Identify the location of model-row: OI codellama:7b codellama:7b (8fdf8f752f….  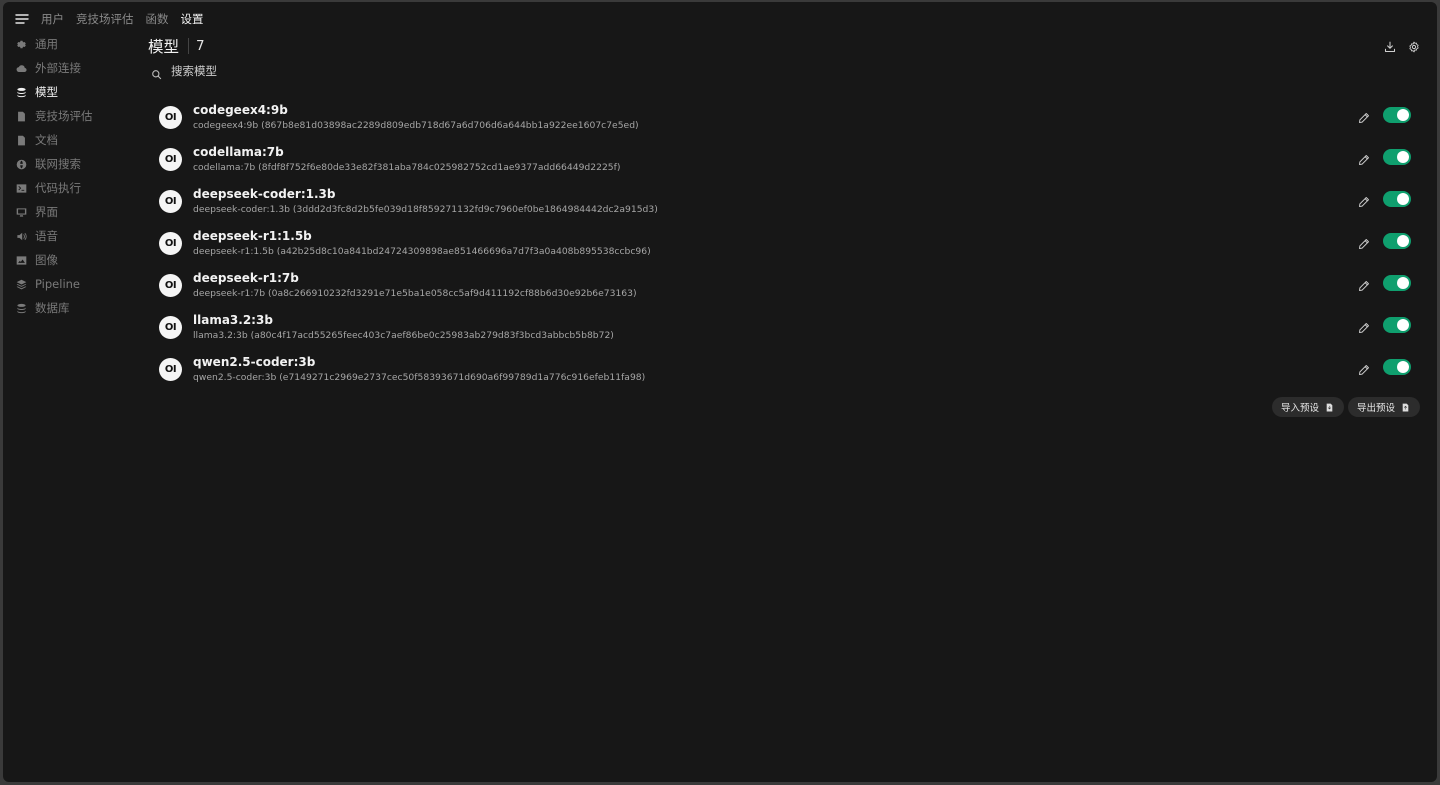
(784, 159).